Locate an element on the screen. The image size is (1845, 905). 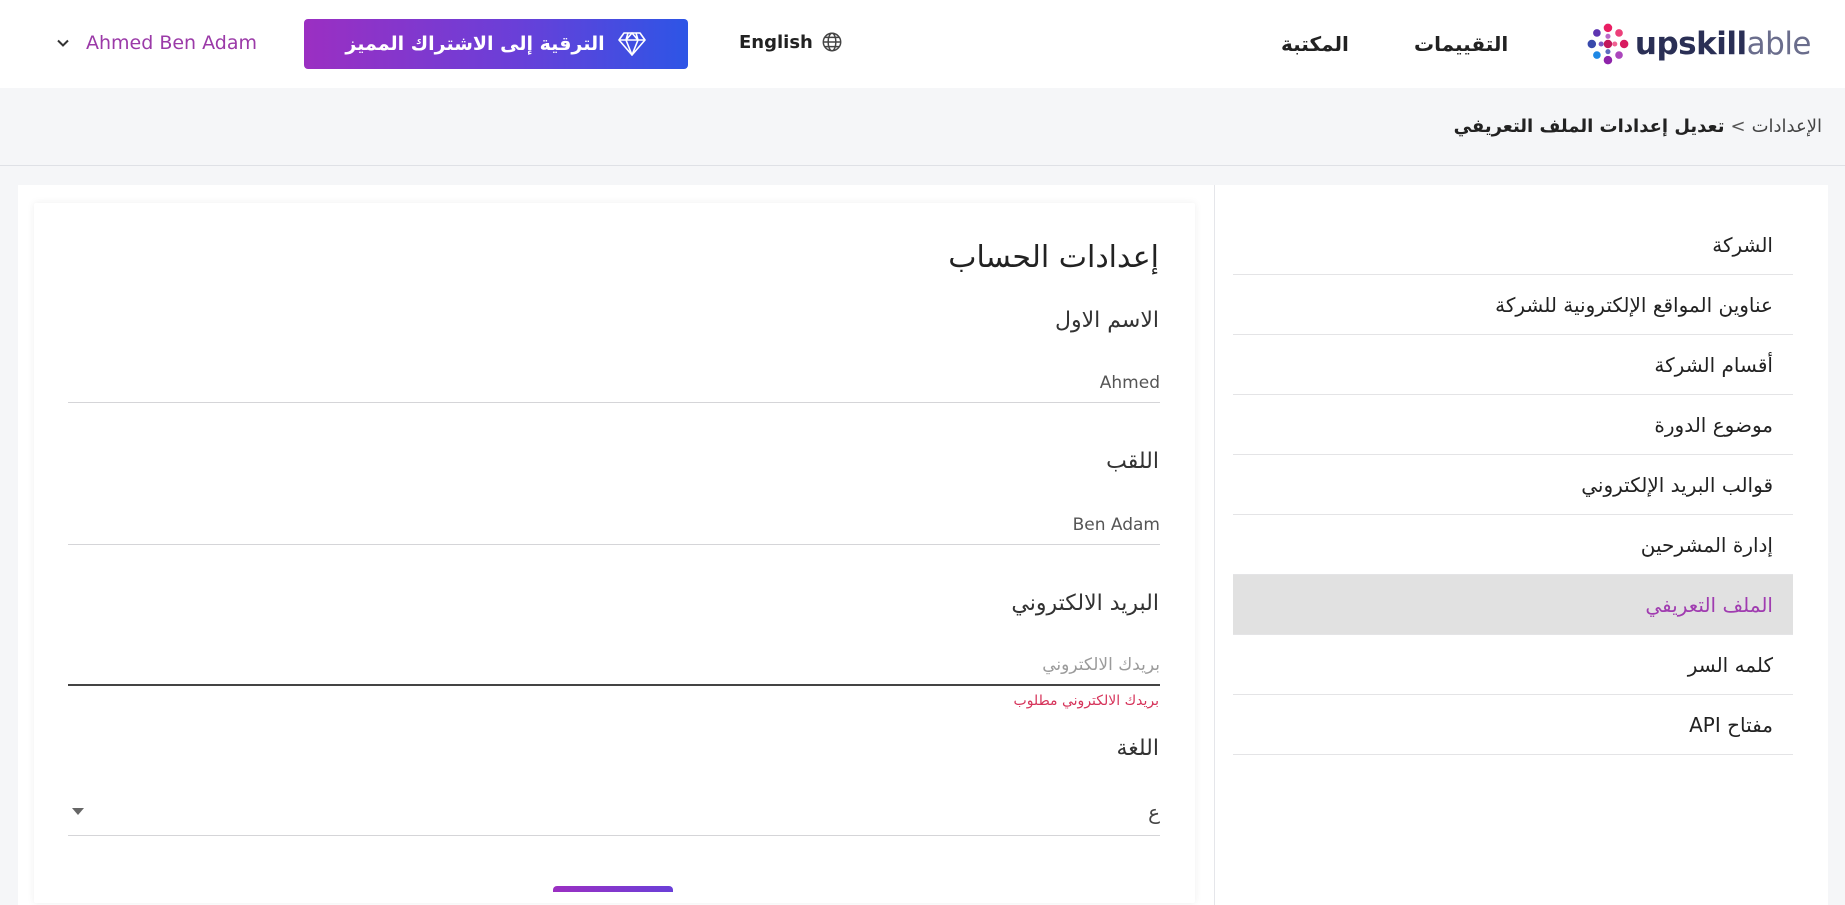
sidebar-item-api-key: مفتاح API is located at coordinates (1513, 725).